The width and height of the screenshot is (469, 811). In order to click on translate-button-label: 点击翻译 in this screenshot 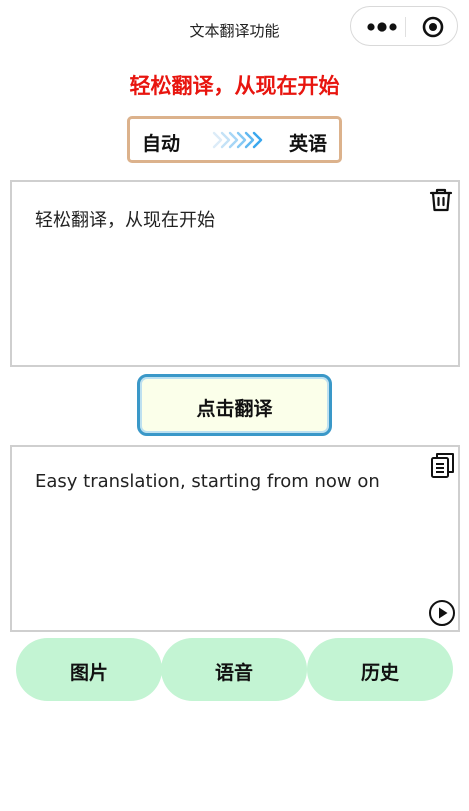, I will do `click(234, 409)`.